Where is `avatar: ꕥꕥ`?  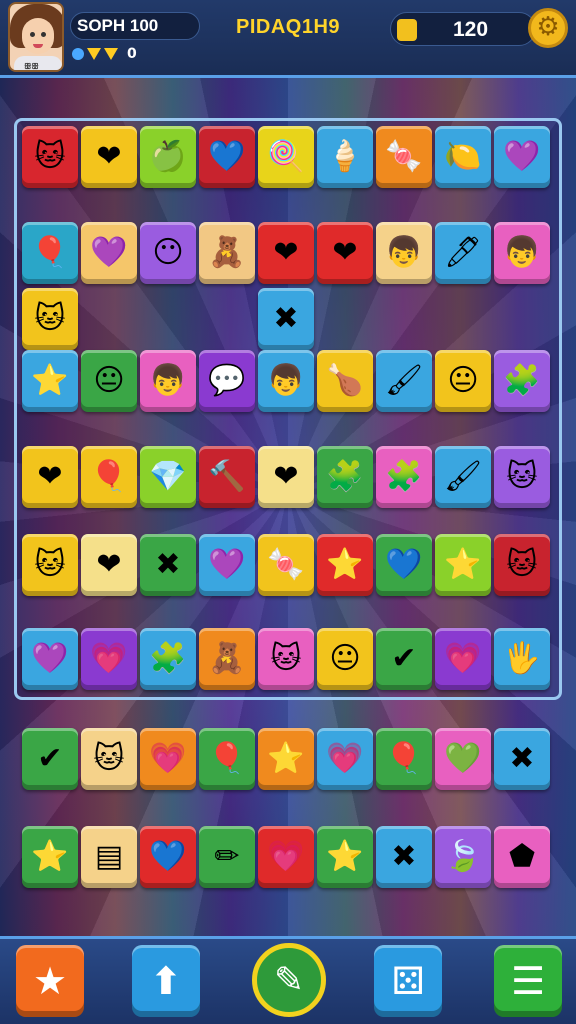
avatar: ꕥꕥ is located at coordinates (36, 37).